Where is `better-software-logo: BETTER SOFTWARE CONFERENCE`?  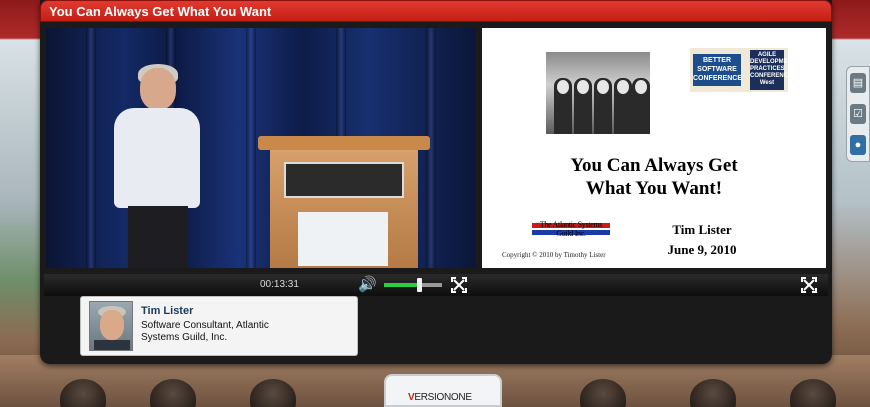
better-software-logo: BETTER SOFTWARE CONFERENCE is located at coordinates (717, 70).